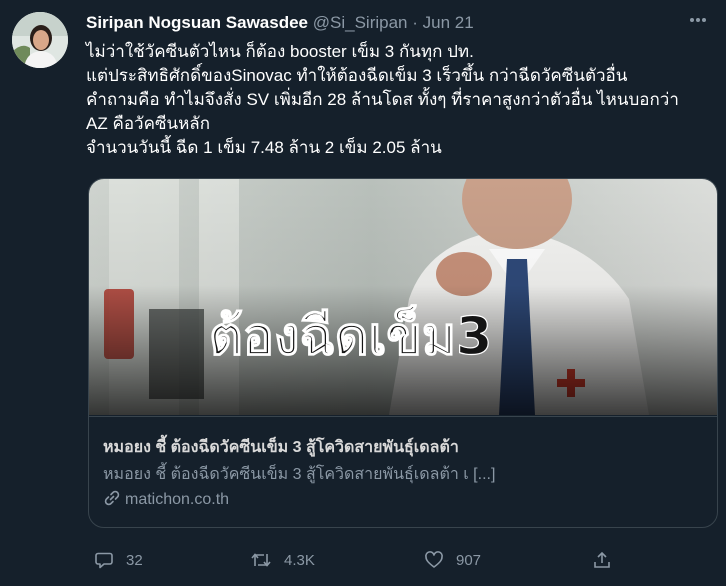  I want to click on tweet-text-line: AZ คือวัคซีนหลัก, so click(148, 123).